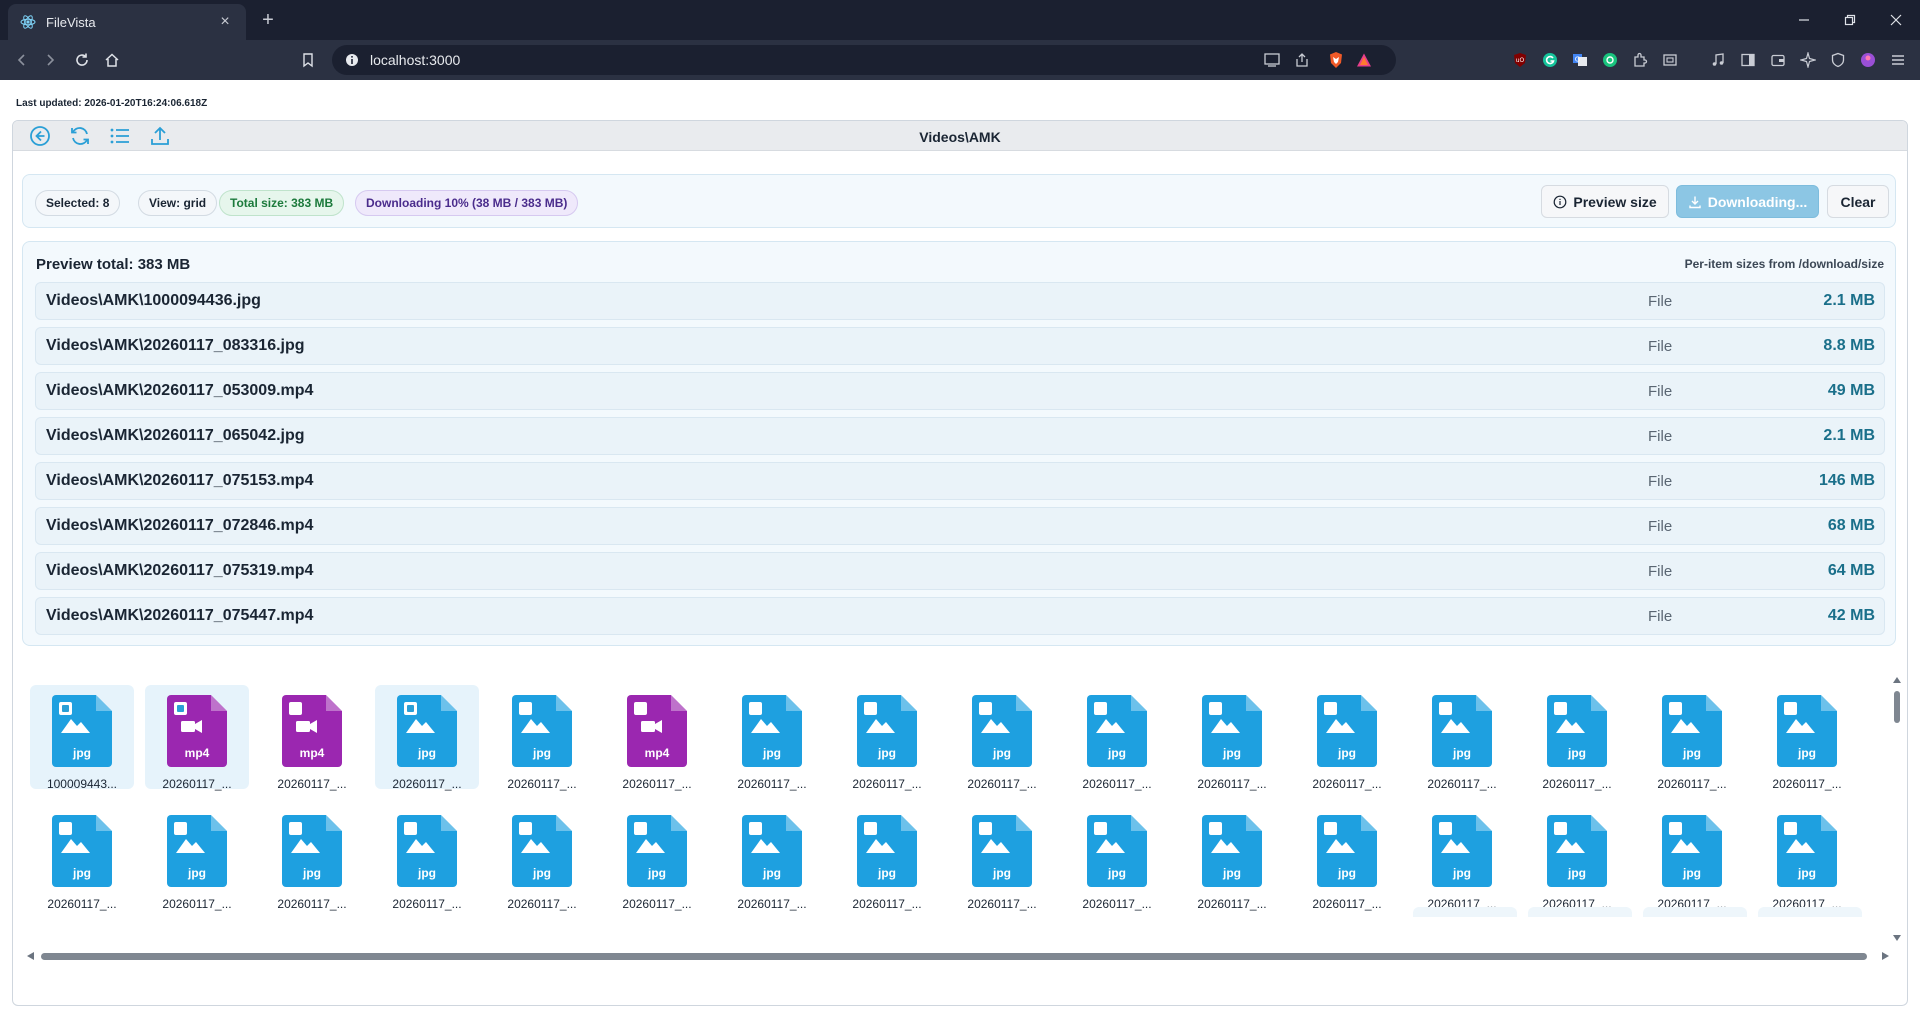 This screenshot has width=1920, height=1032. I want to click on preview-row-name: Videos\AMK\1000094436.jpg, so click(153, 300).